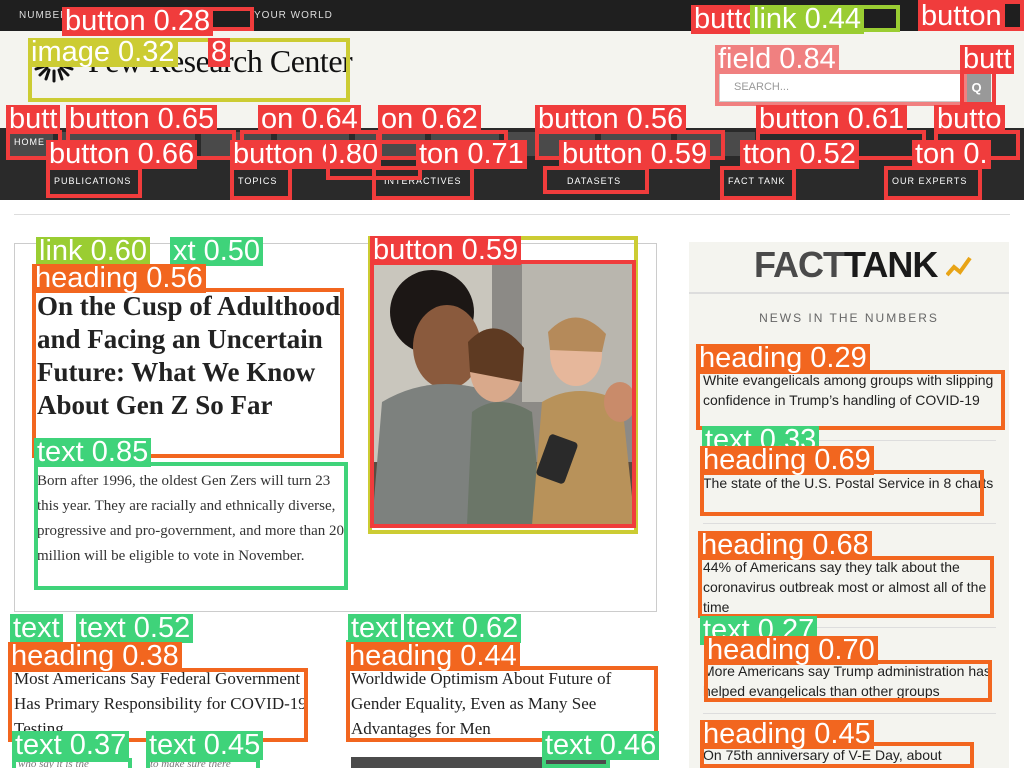 This screenshot has height=768, width=1024. What do you see at coordinates (205, 745) in the screenshot?
I see `detection-label: text 0.45` at bounding box center [205, 745].